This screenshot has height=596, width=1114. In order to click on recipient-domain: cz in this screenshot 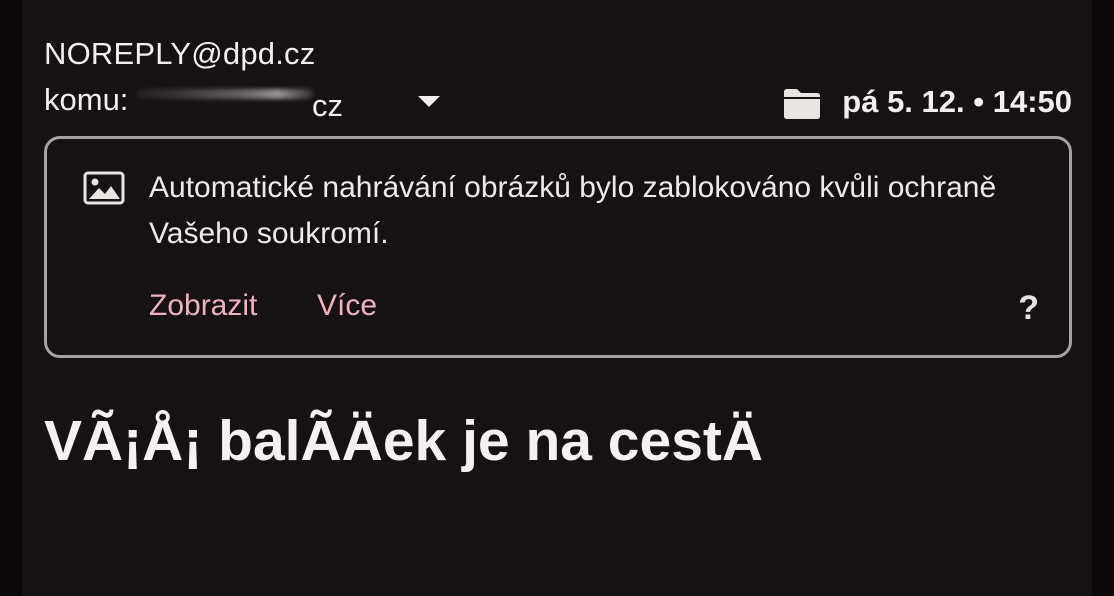, I will do `click(327, 105)`.